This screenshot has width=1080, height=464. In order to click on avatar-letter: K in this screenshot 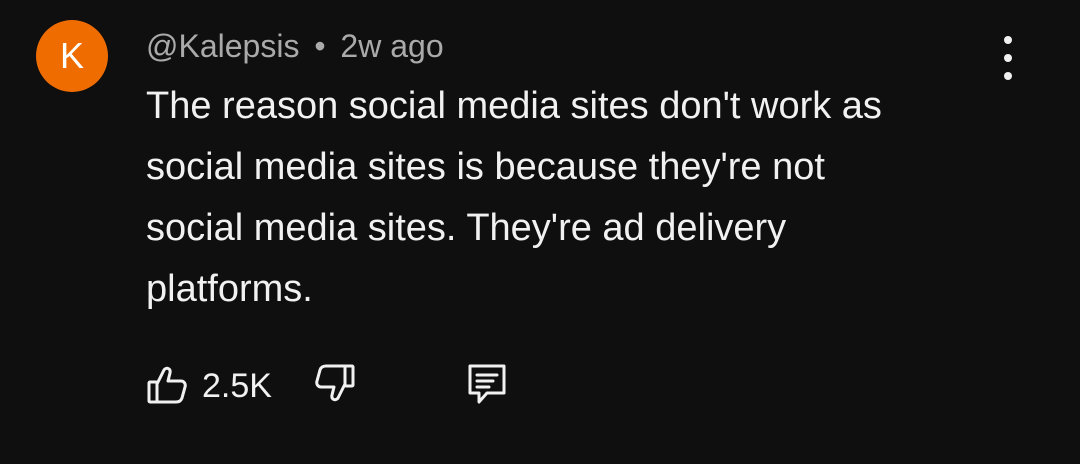, I will do `click(71, 55)`.